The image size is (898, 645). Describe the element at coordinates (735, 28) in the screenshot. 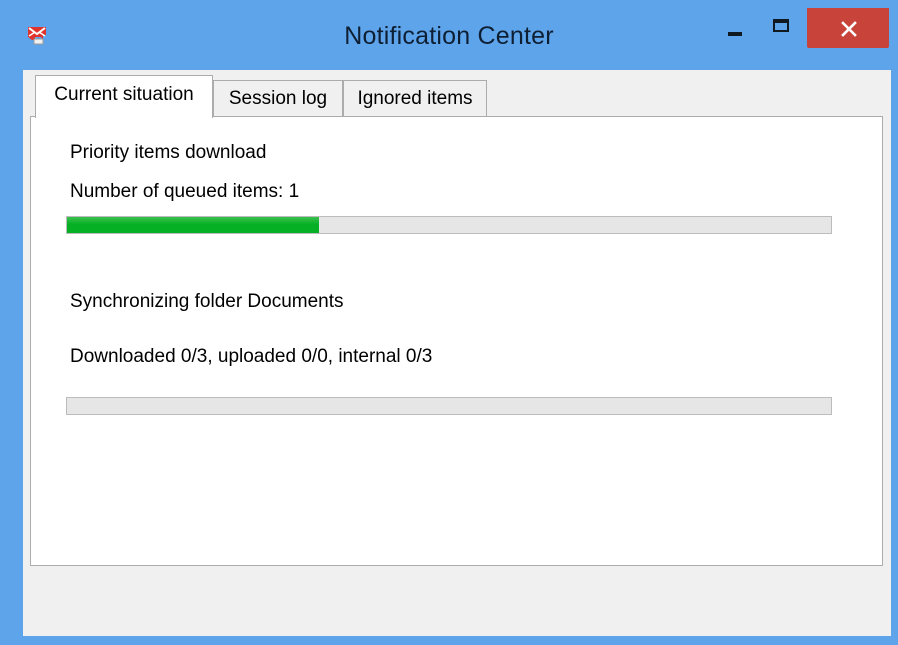

I see `minimize-button` at that location.